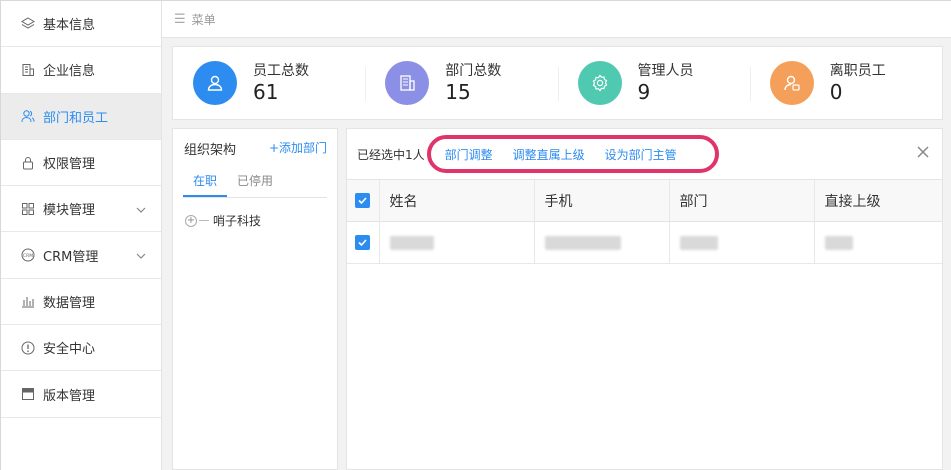  I want to click on sidebar-item-label: 企业信息, so click(69, 72).